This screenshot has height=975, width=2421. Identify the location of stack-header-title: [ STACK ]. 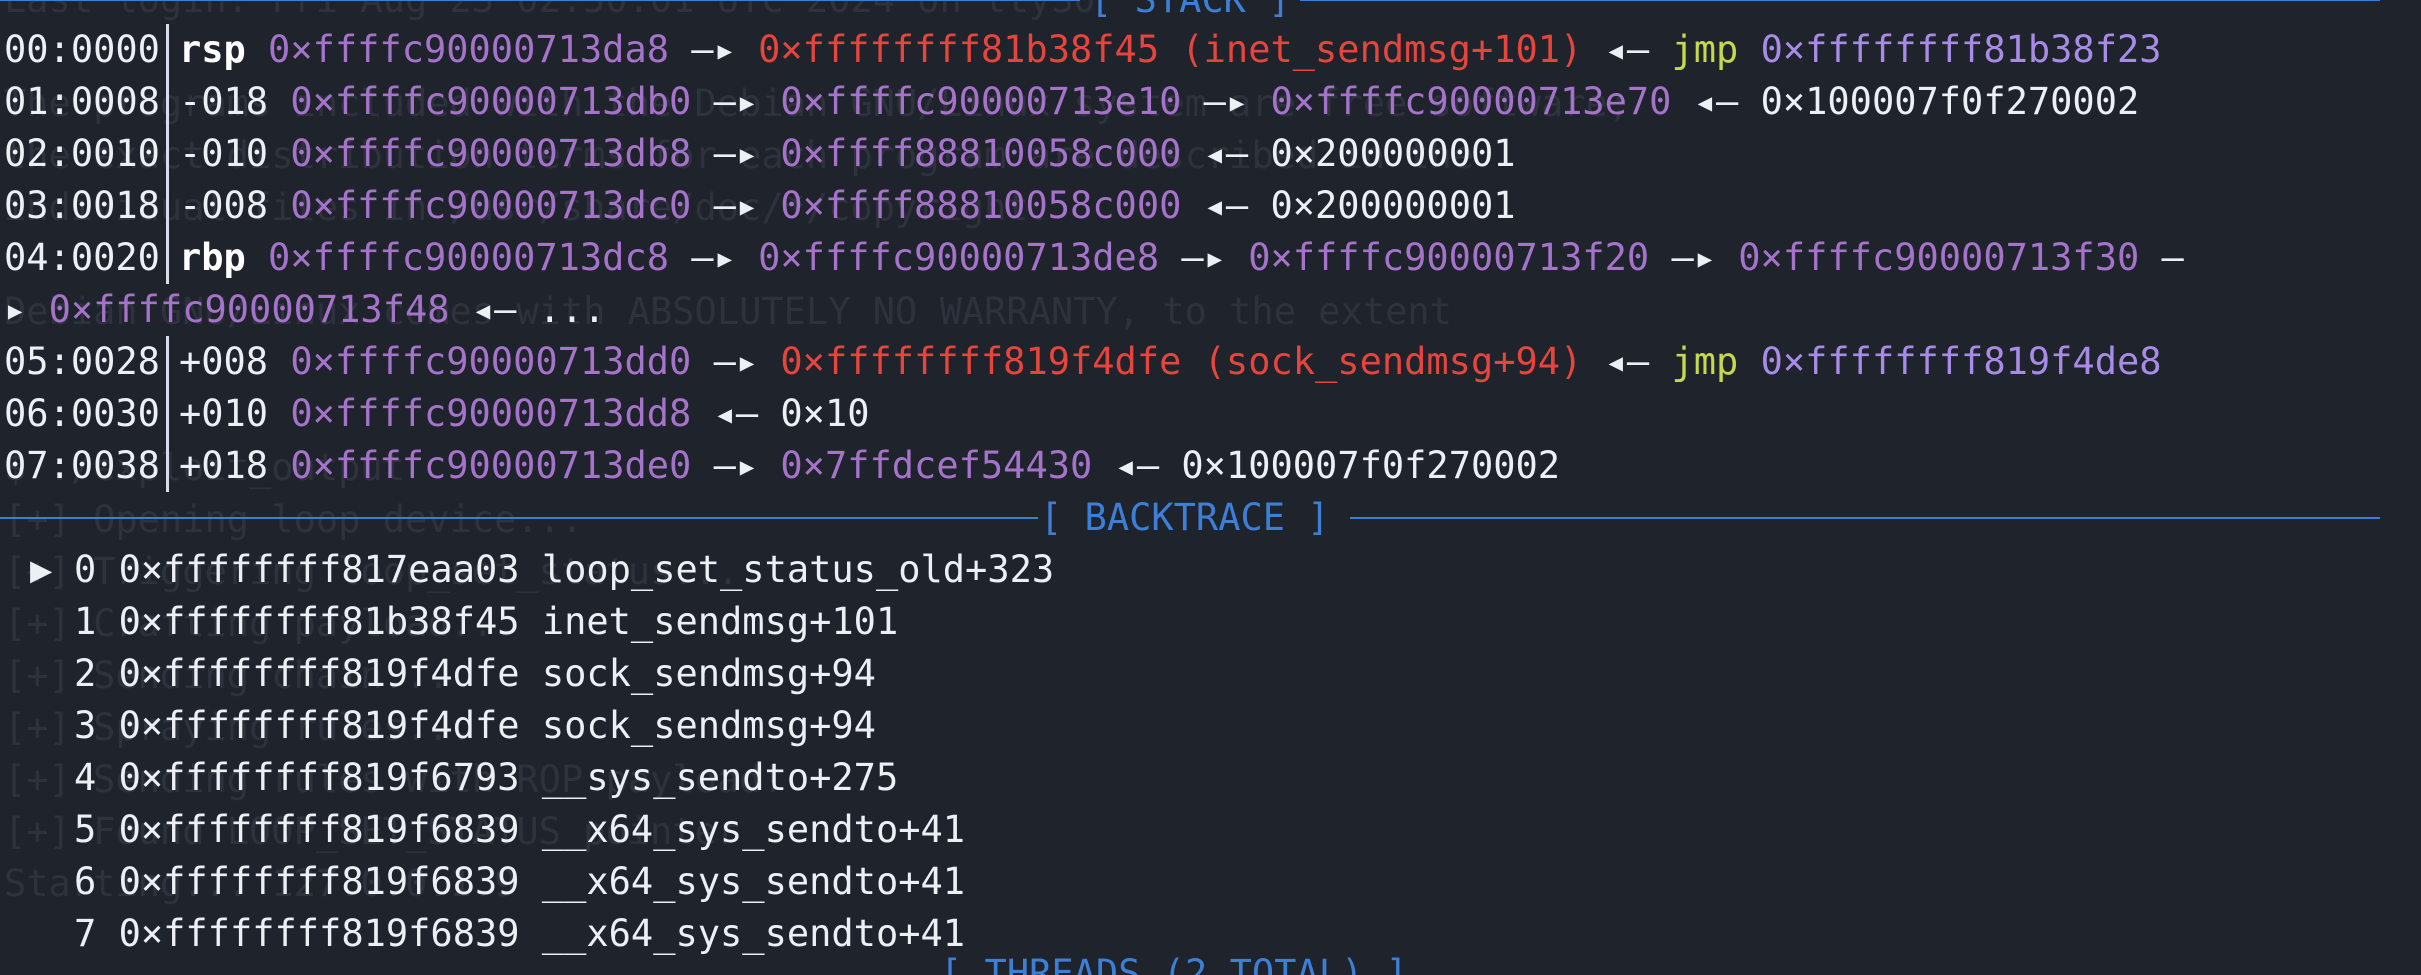
(1190, 13).